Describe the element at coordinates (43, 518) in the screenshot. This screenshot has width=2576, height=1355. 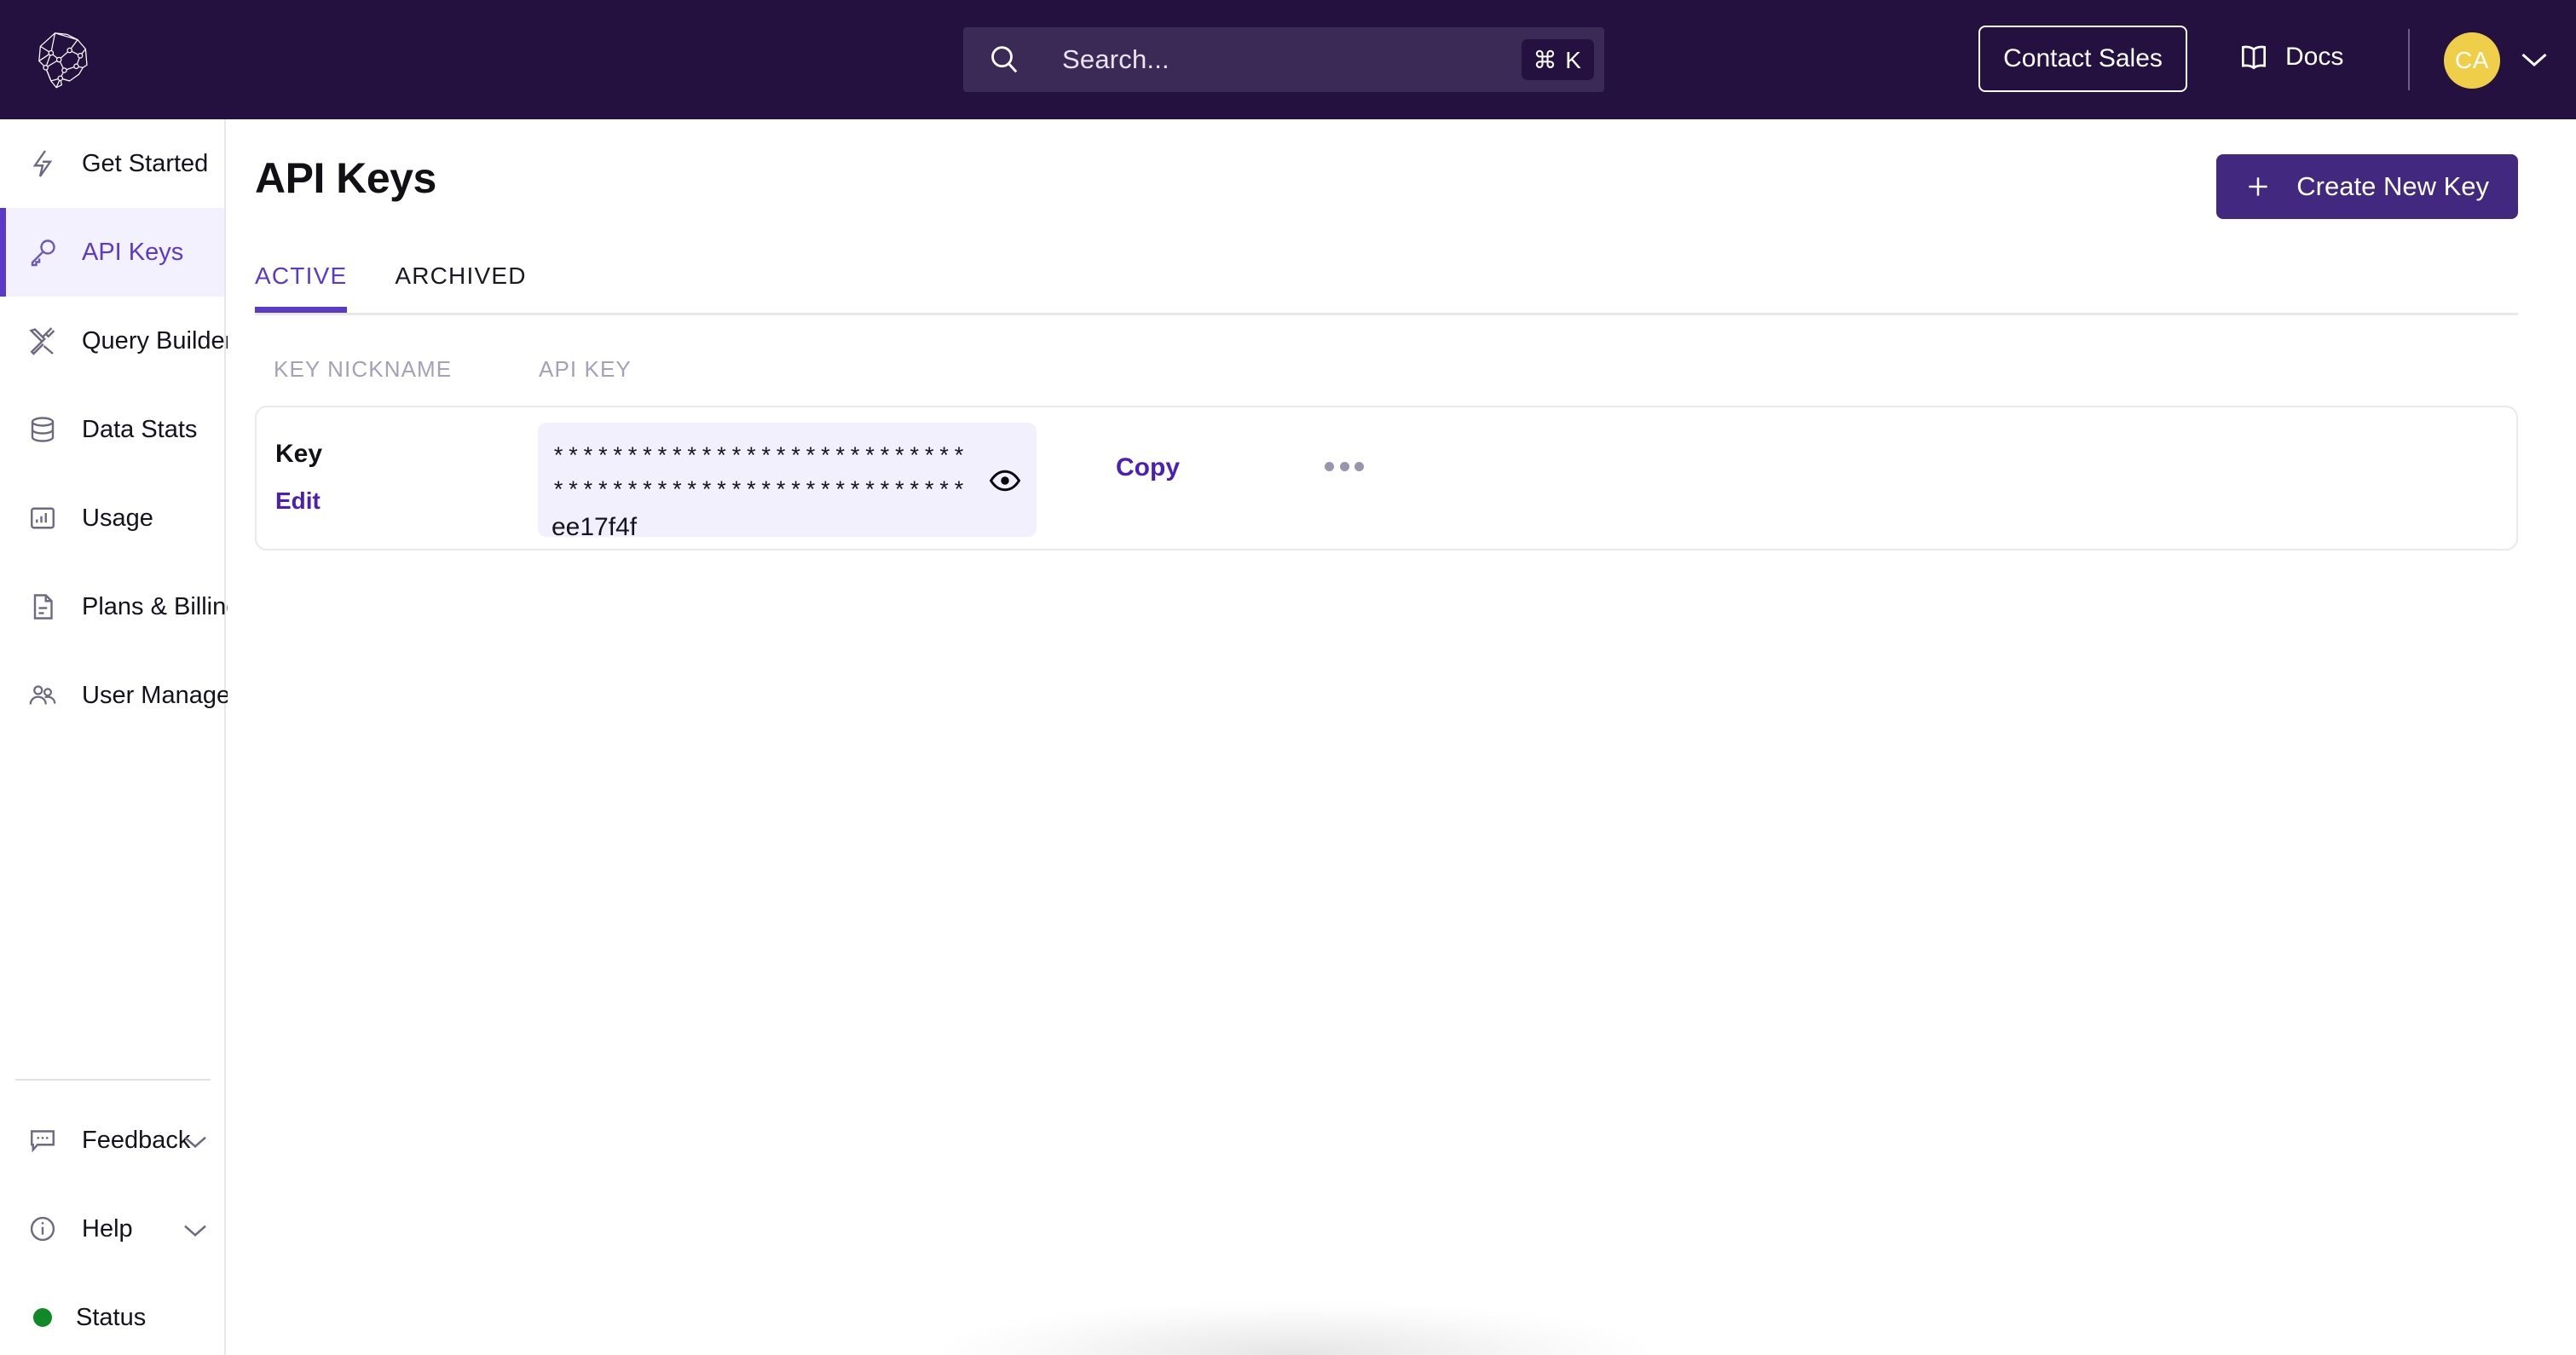
I see `bar-chart-icon` at that location.